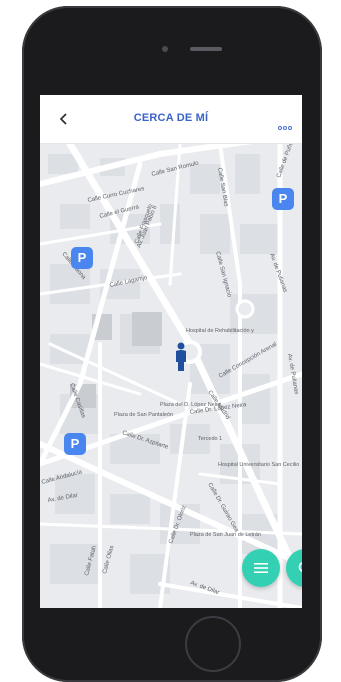 Image resolution: width=341 pixels, height=682 pixels. I want to click on poi-label: Hospital de Rehabilitación y, so click(220, 331).